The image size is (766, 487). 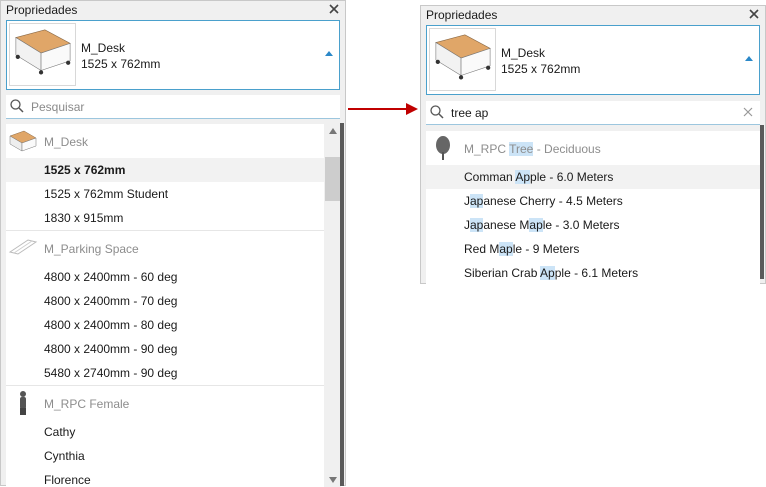 I want to click on group-header: M_RPC Female, so click(x=165, y=402).